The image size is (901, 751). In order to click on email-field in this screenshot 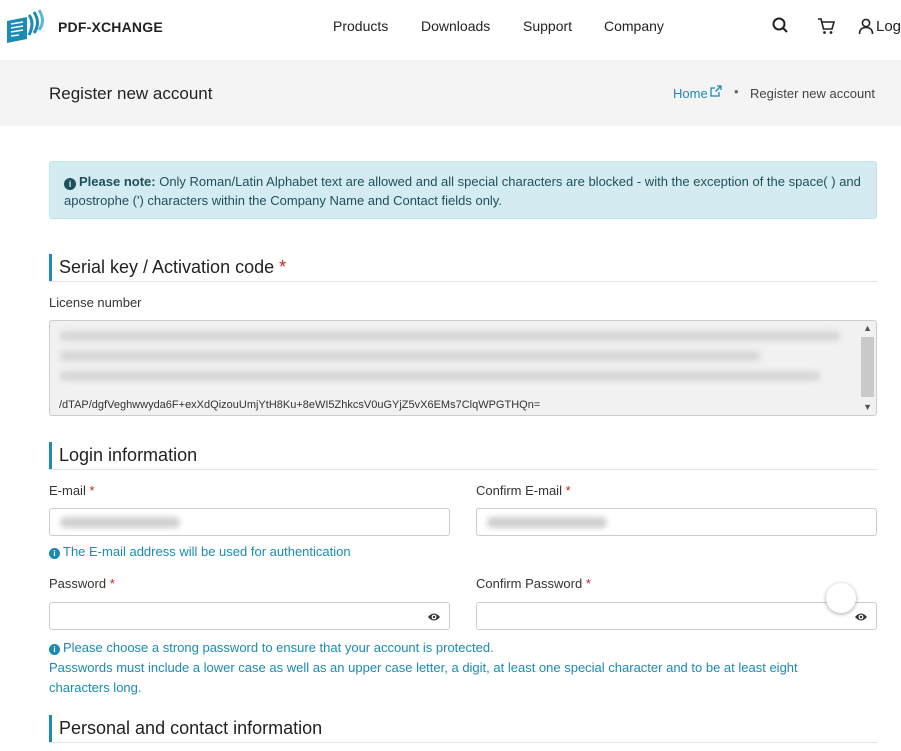, I will do `click(249, 522)`.